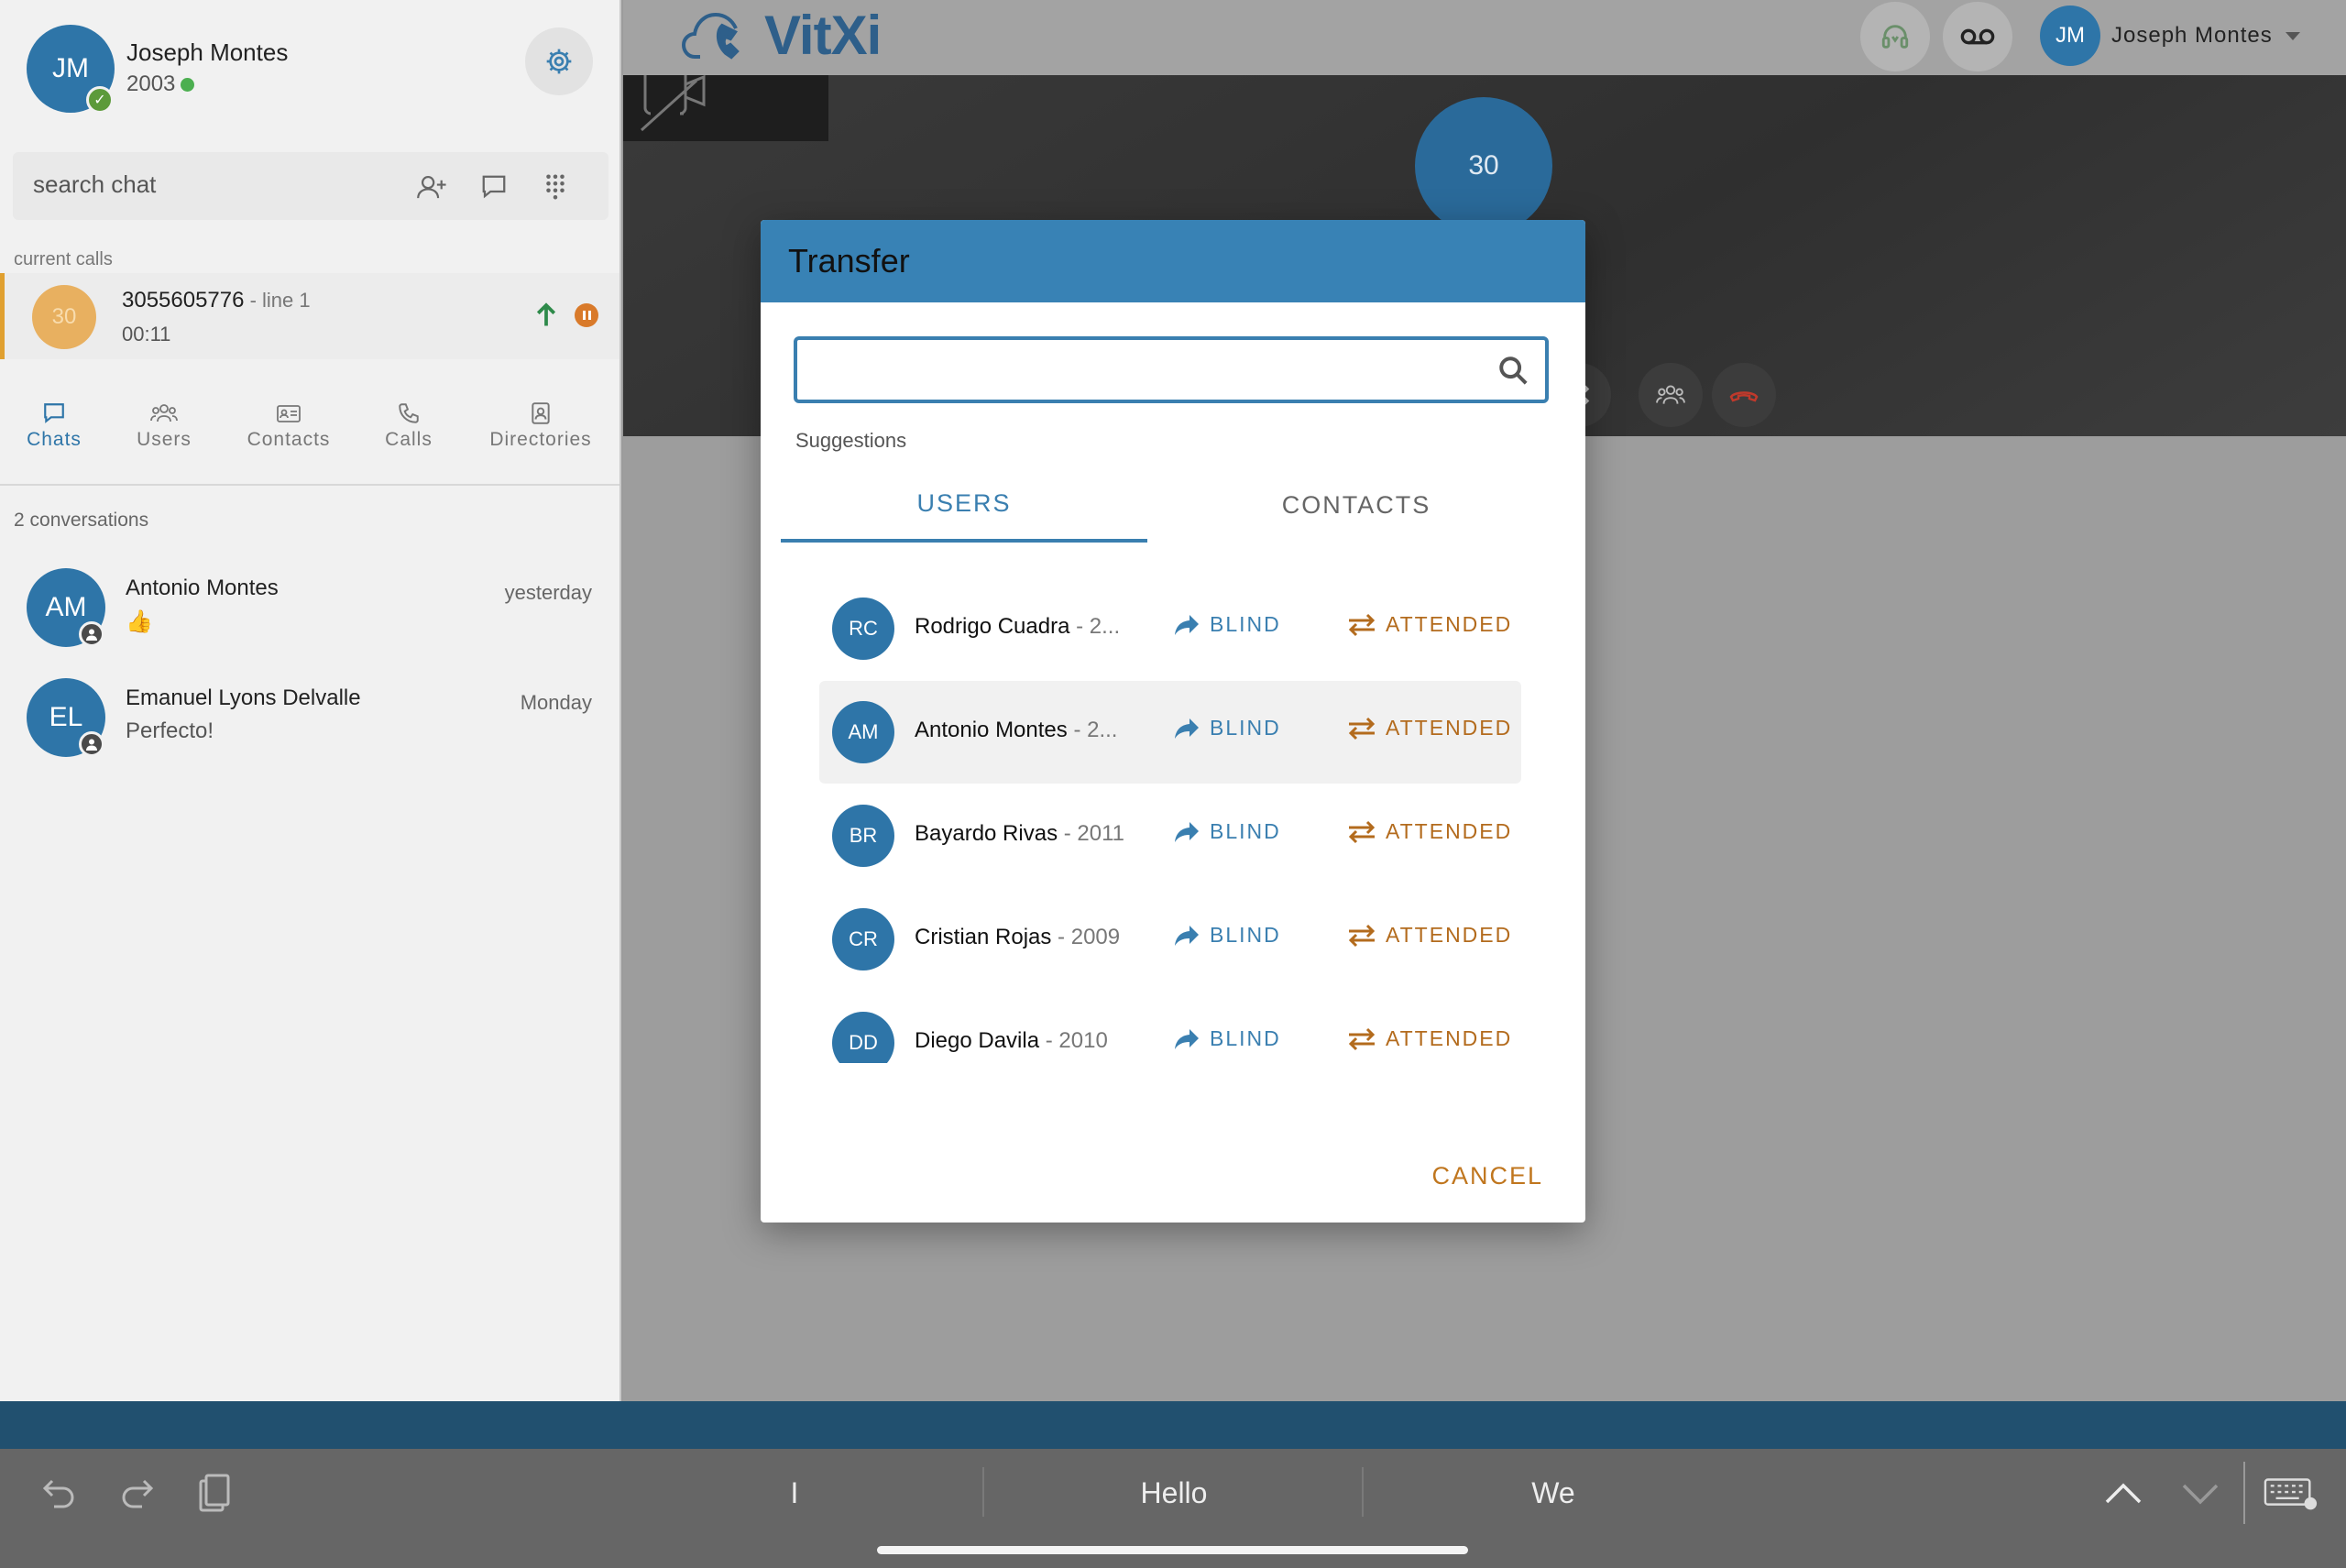 The height and width of the screenshot is (1568, 2346). I want to click on user-badge-icon, so click(91, 634).